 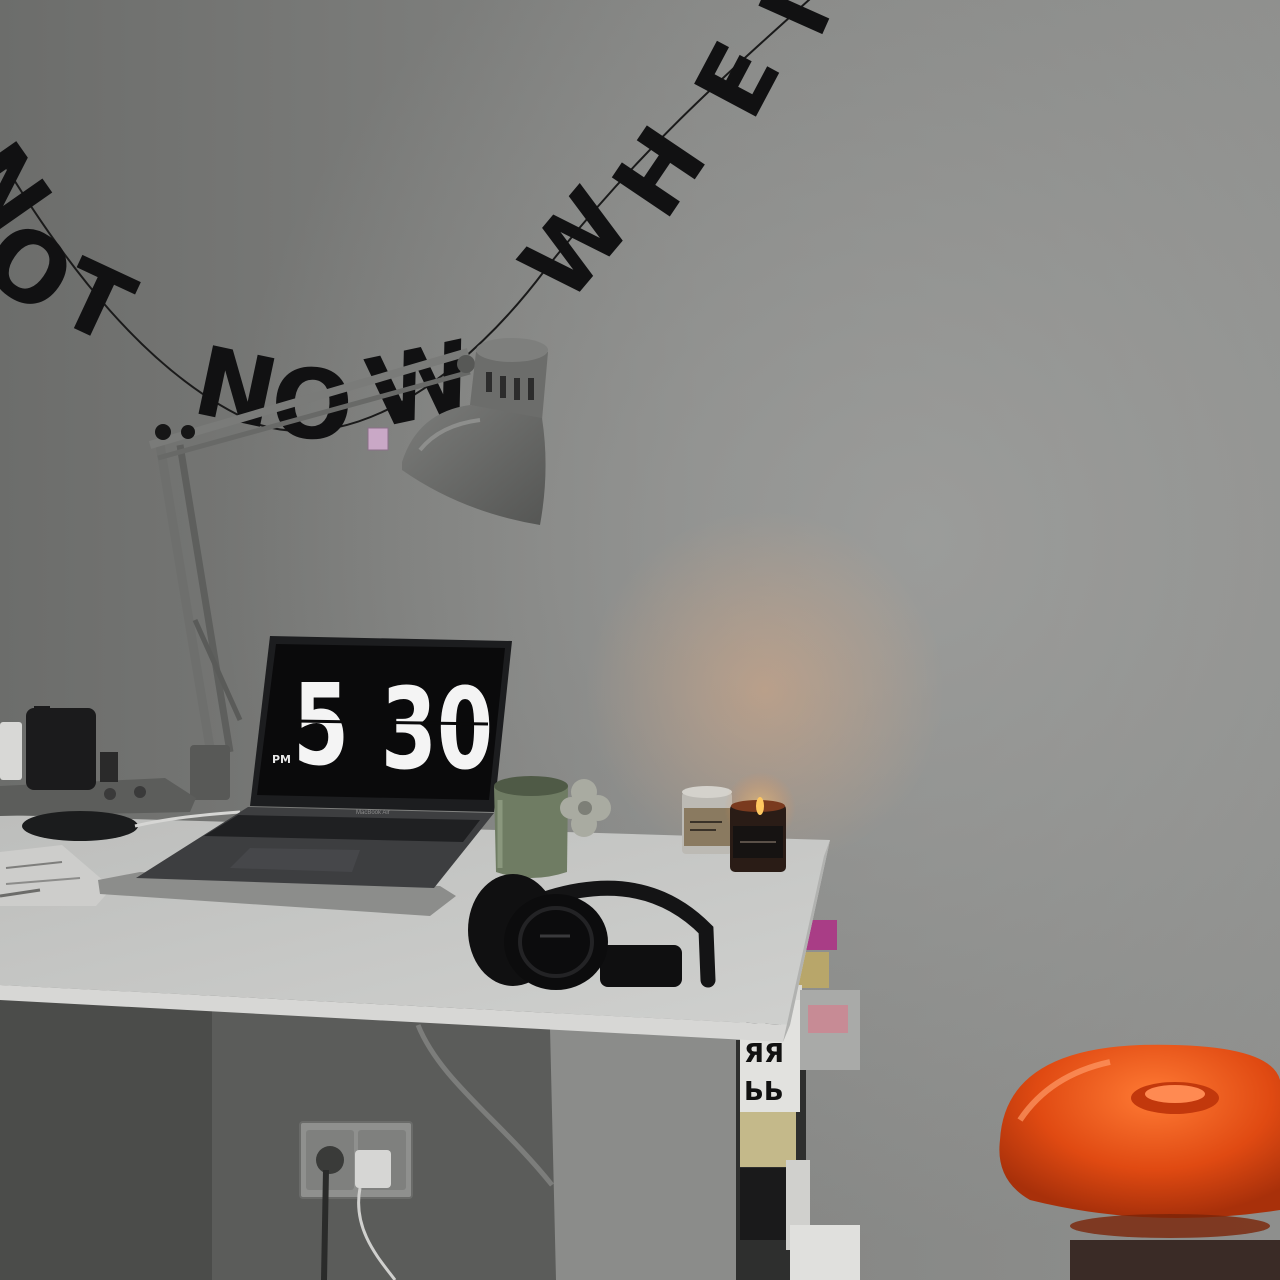 I want to click on clock-minute: 30, so click(x=437, y=730).